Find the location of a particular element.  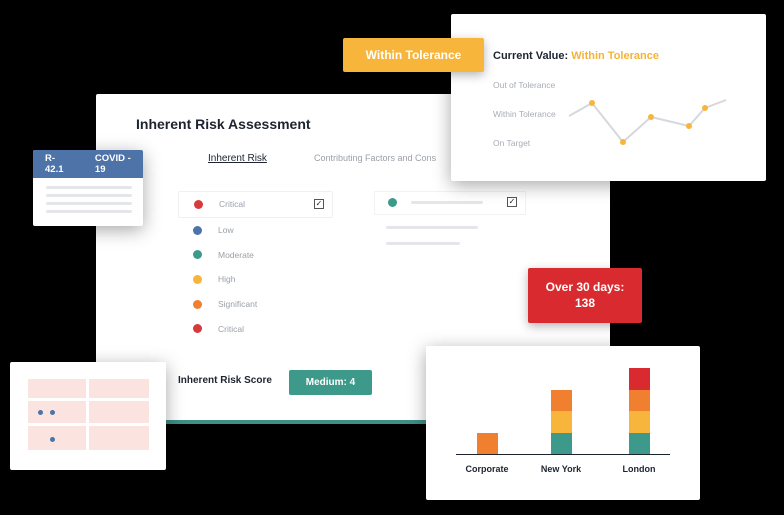

risk-option-significant: Significant is located at coordinates (255, 304).